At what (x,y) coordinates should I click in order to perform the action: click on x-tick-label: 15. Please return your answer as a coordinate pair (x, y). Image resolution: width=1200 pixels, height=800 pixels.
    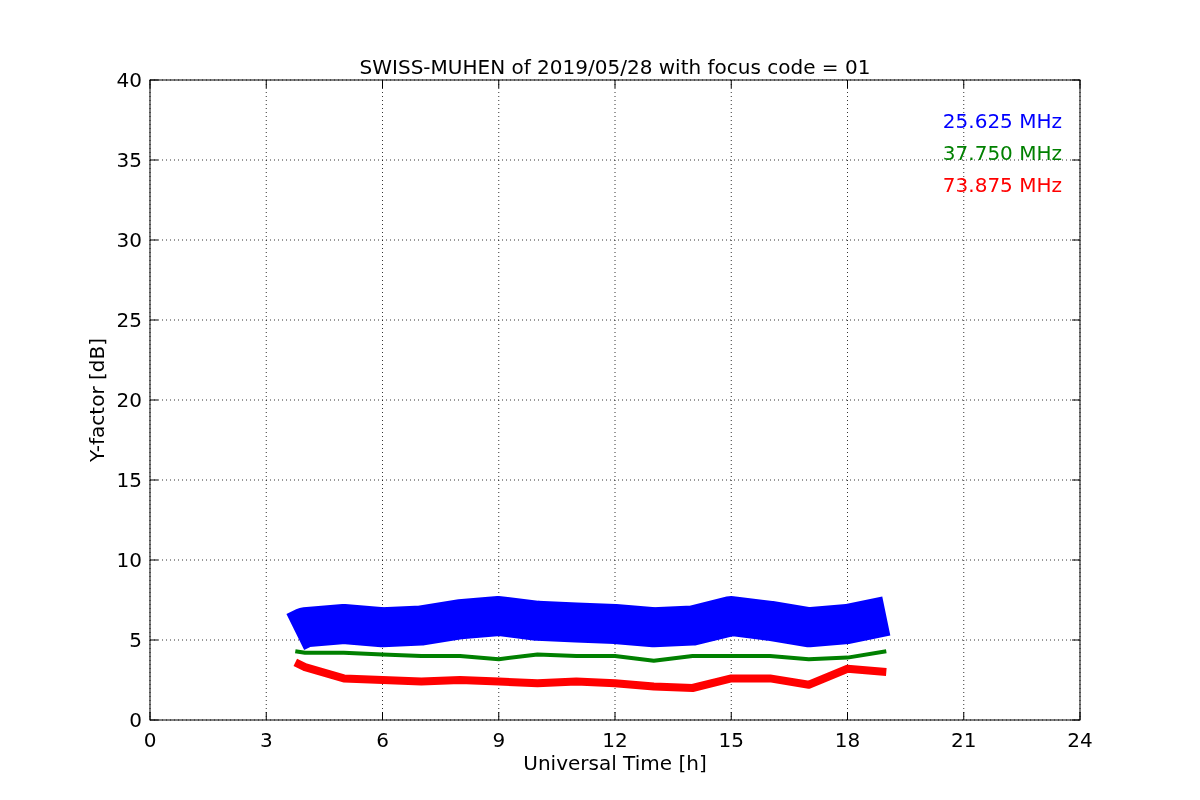
    Looking at the image, I should click on (731, 740).